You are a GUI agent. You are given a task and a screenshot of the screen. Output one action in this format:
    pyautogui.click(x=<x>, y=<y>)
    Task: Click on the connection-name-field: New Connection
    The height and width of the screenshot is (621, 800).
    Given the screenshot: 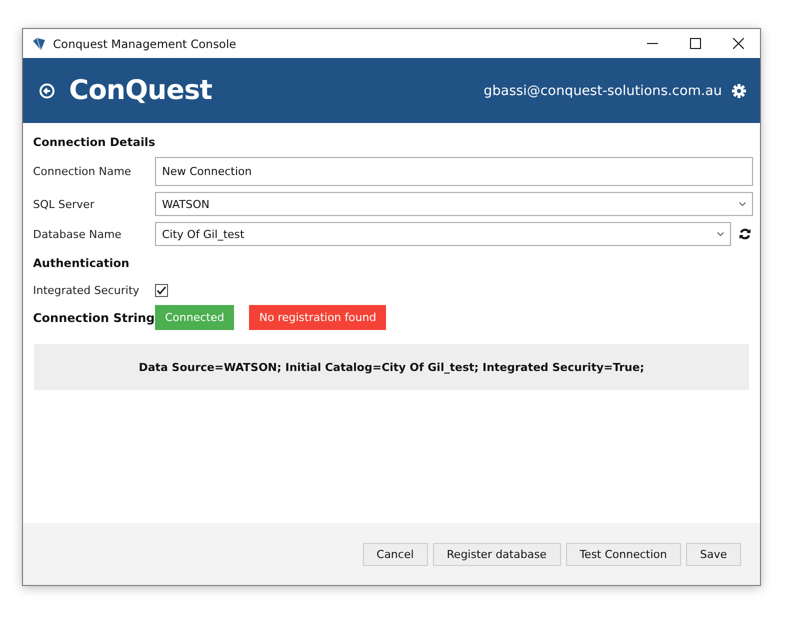 What is the action you would take?
    pyautogui.click(x=454, y=171)
    